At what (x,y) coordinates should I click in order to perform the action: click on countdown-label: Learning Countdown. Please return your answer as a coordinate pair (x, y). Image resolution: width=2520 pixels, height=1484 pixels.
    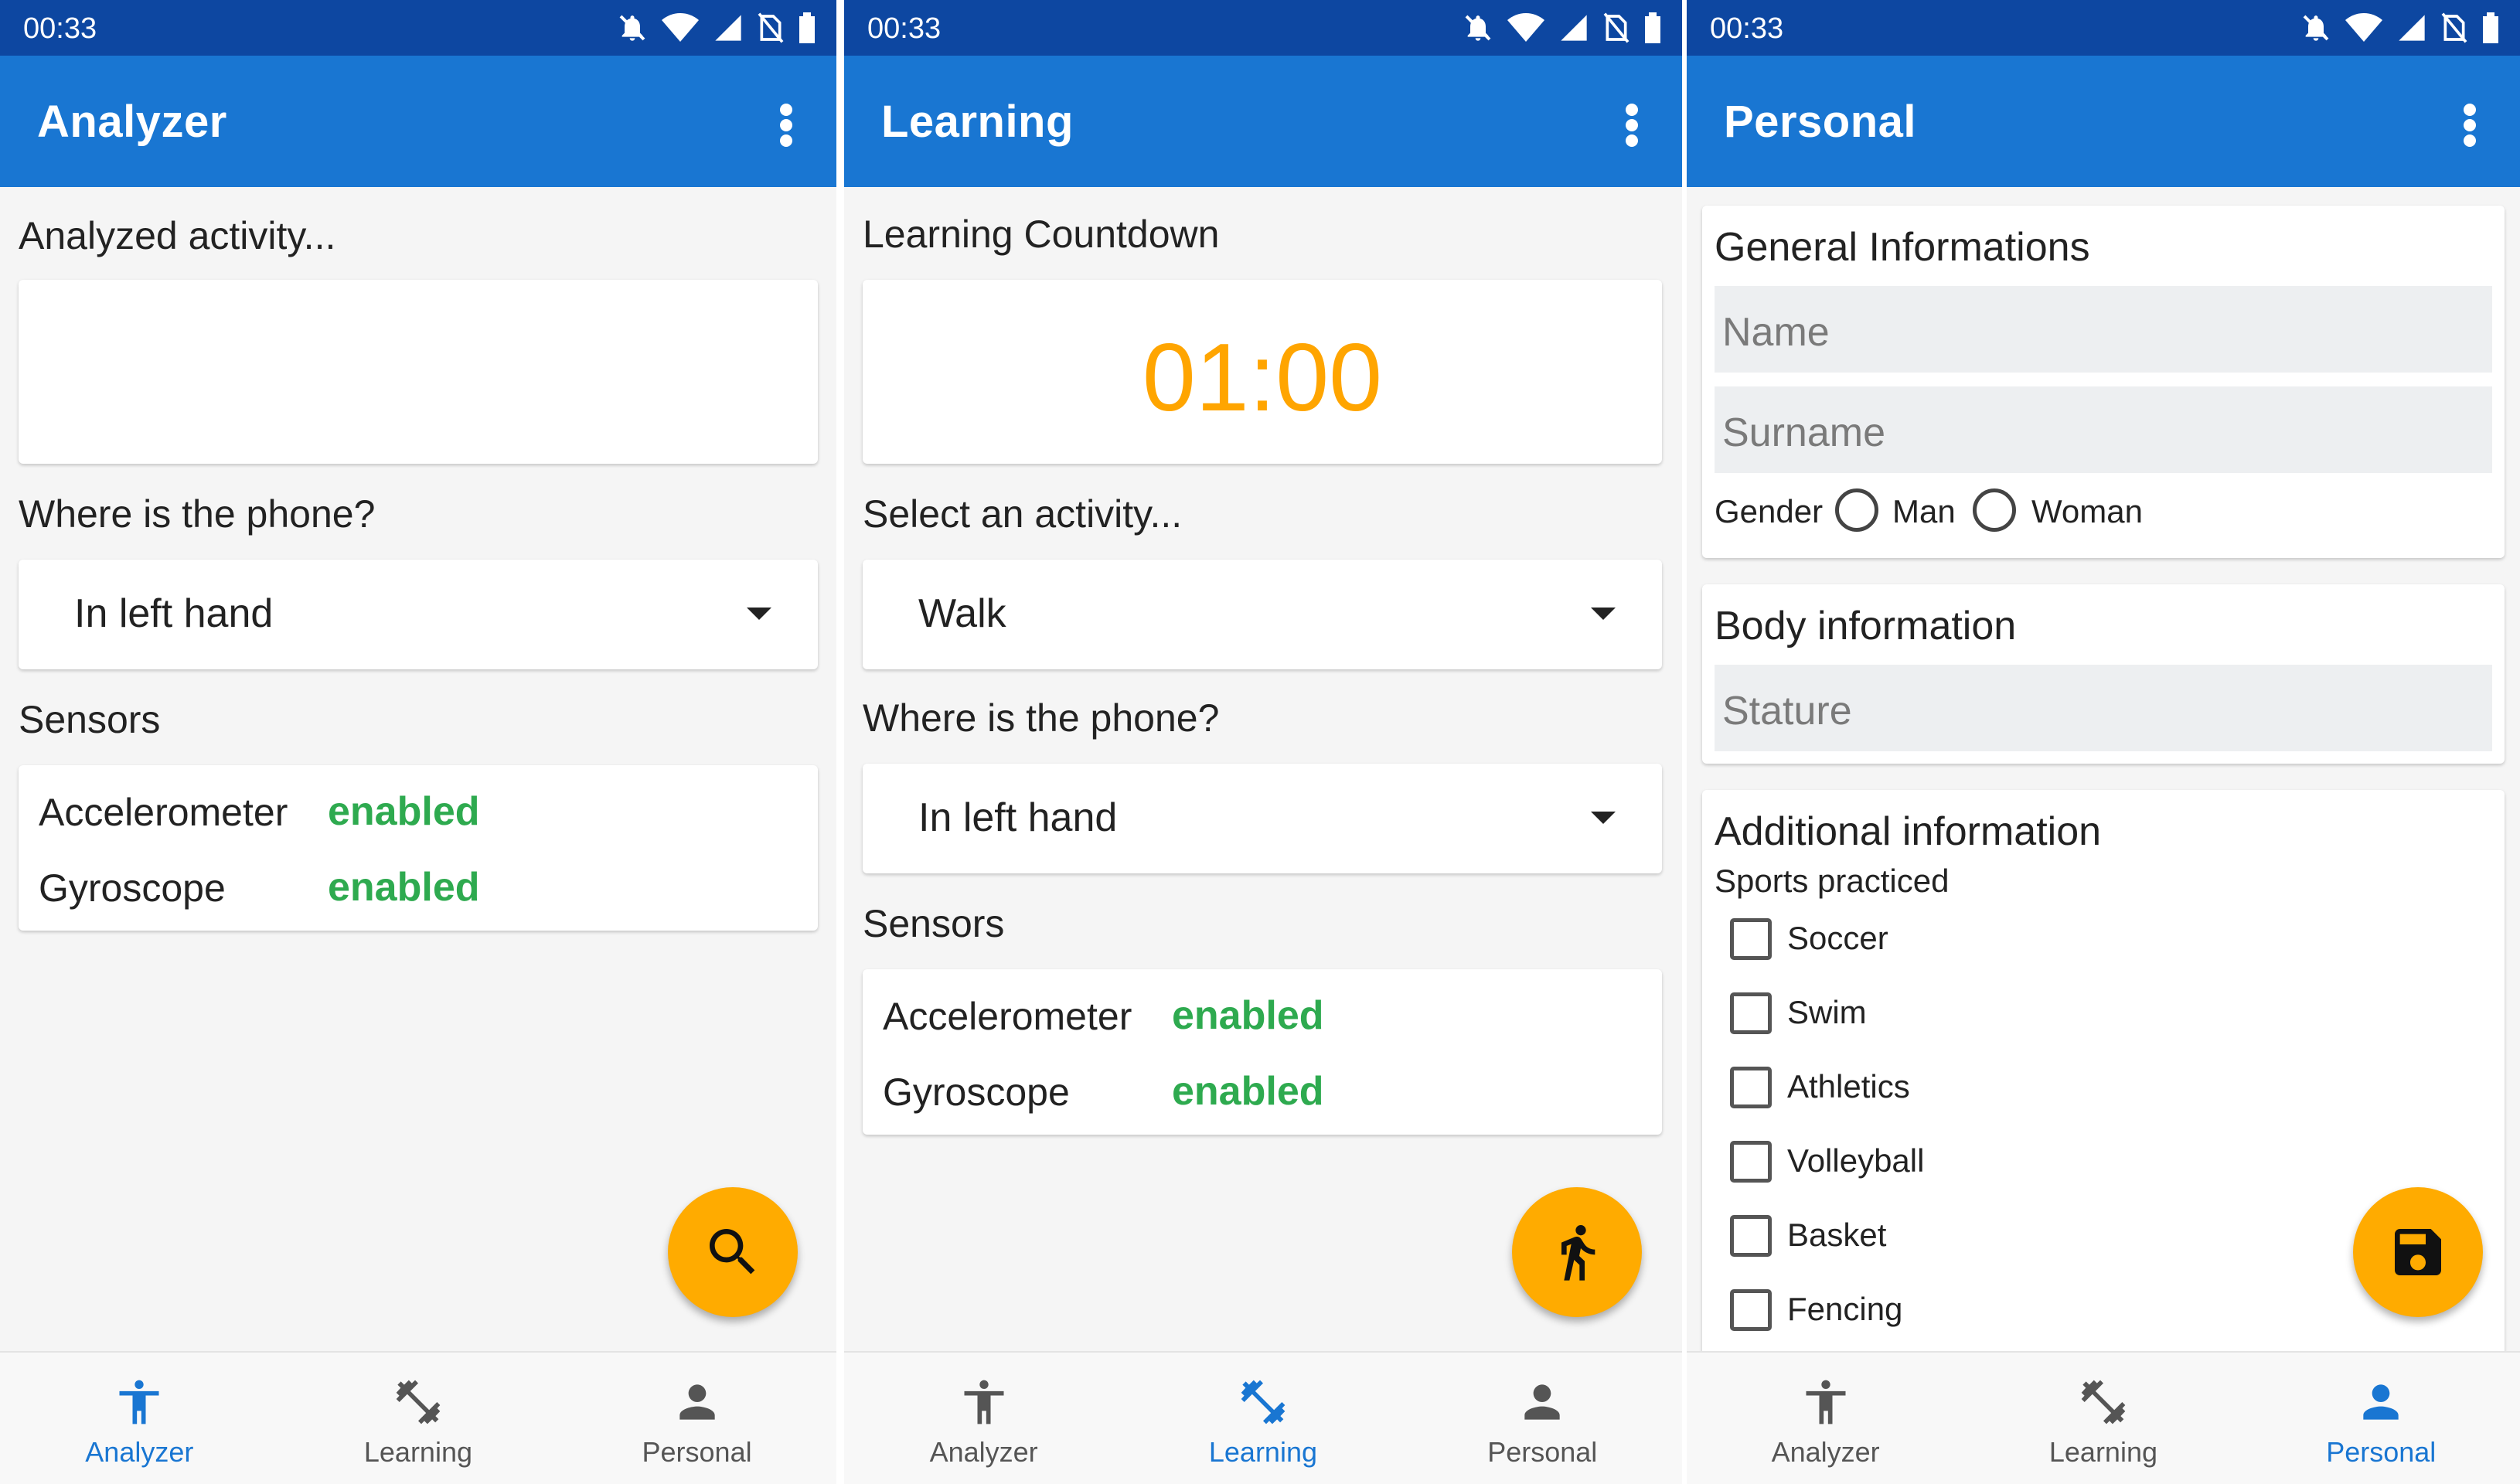
    Looking at the image, I should click on (1041, 234).